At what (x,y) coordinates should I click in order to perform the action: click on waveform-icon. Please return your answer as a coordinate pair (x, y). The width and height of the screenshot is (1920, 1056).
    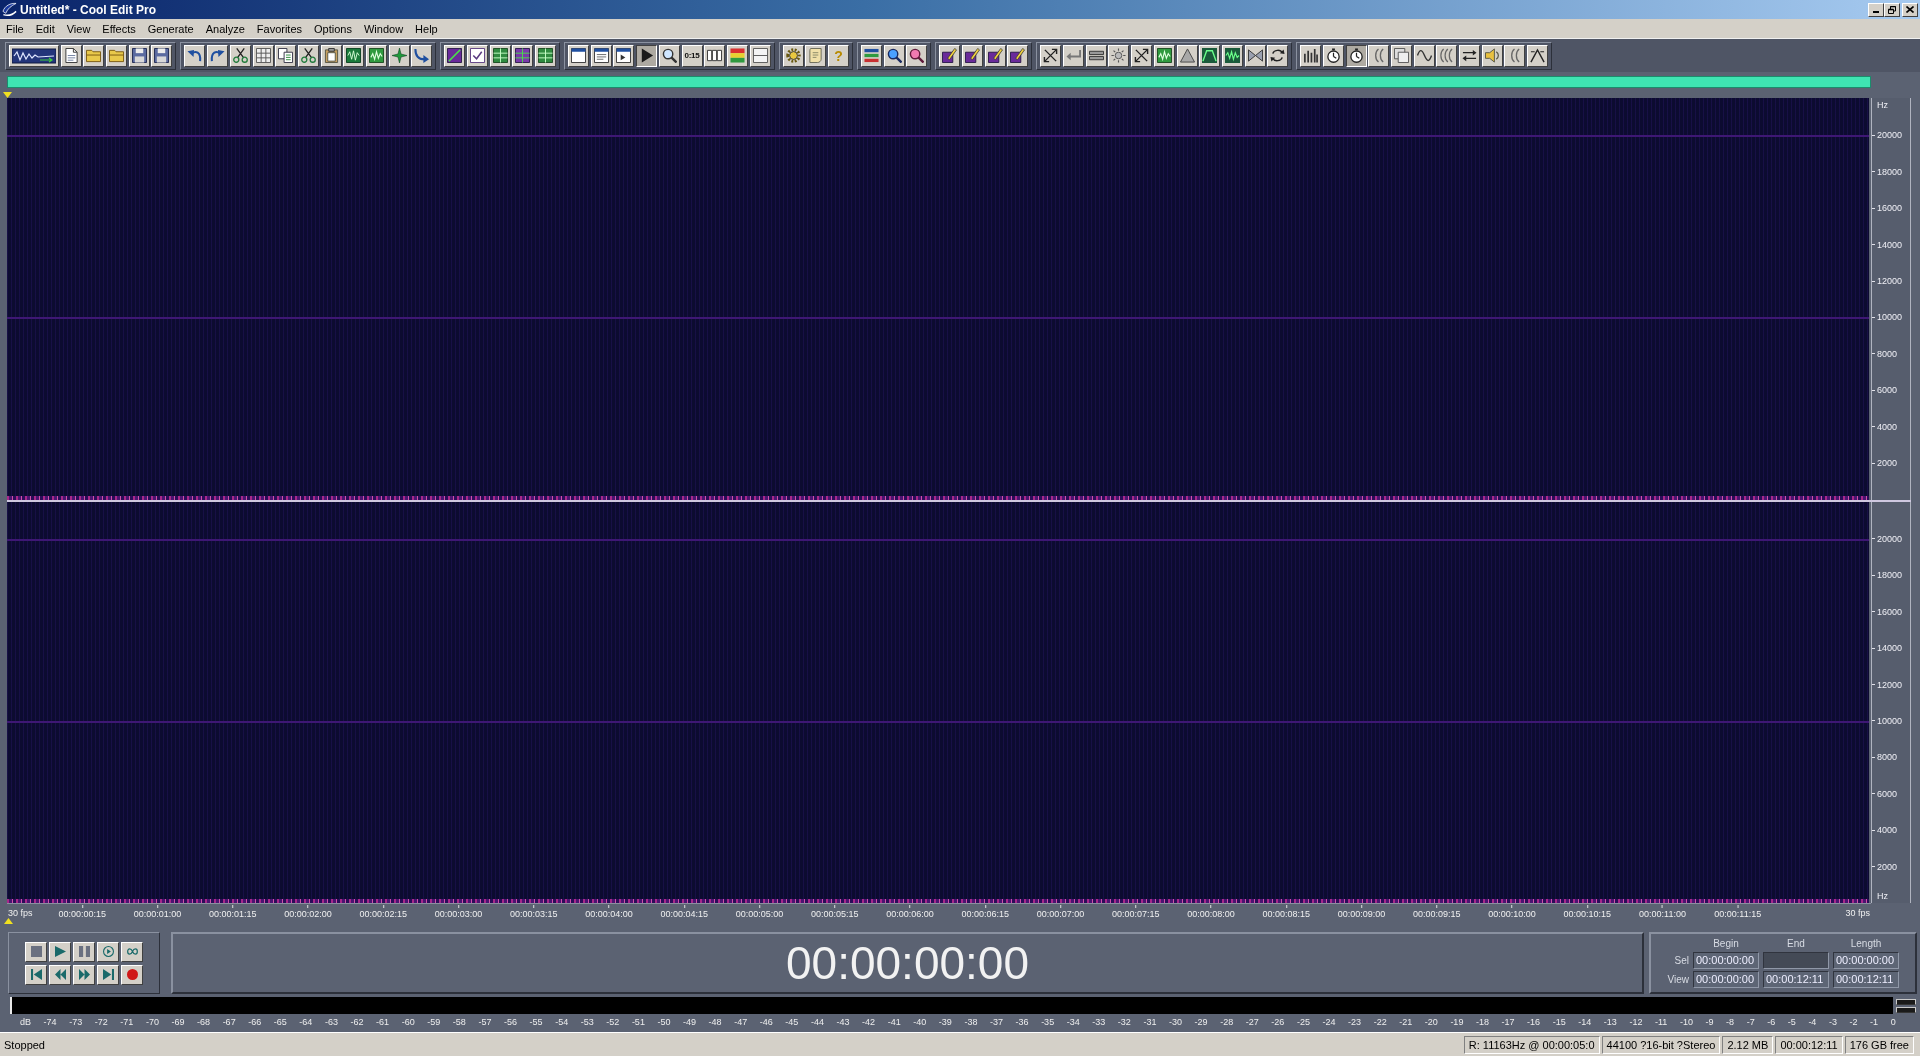
    Looking at the image, I should click on (354, 55).